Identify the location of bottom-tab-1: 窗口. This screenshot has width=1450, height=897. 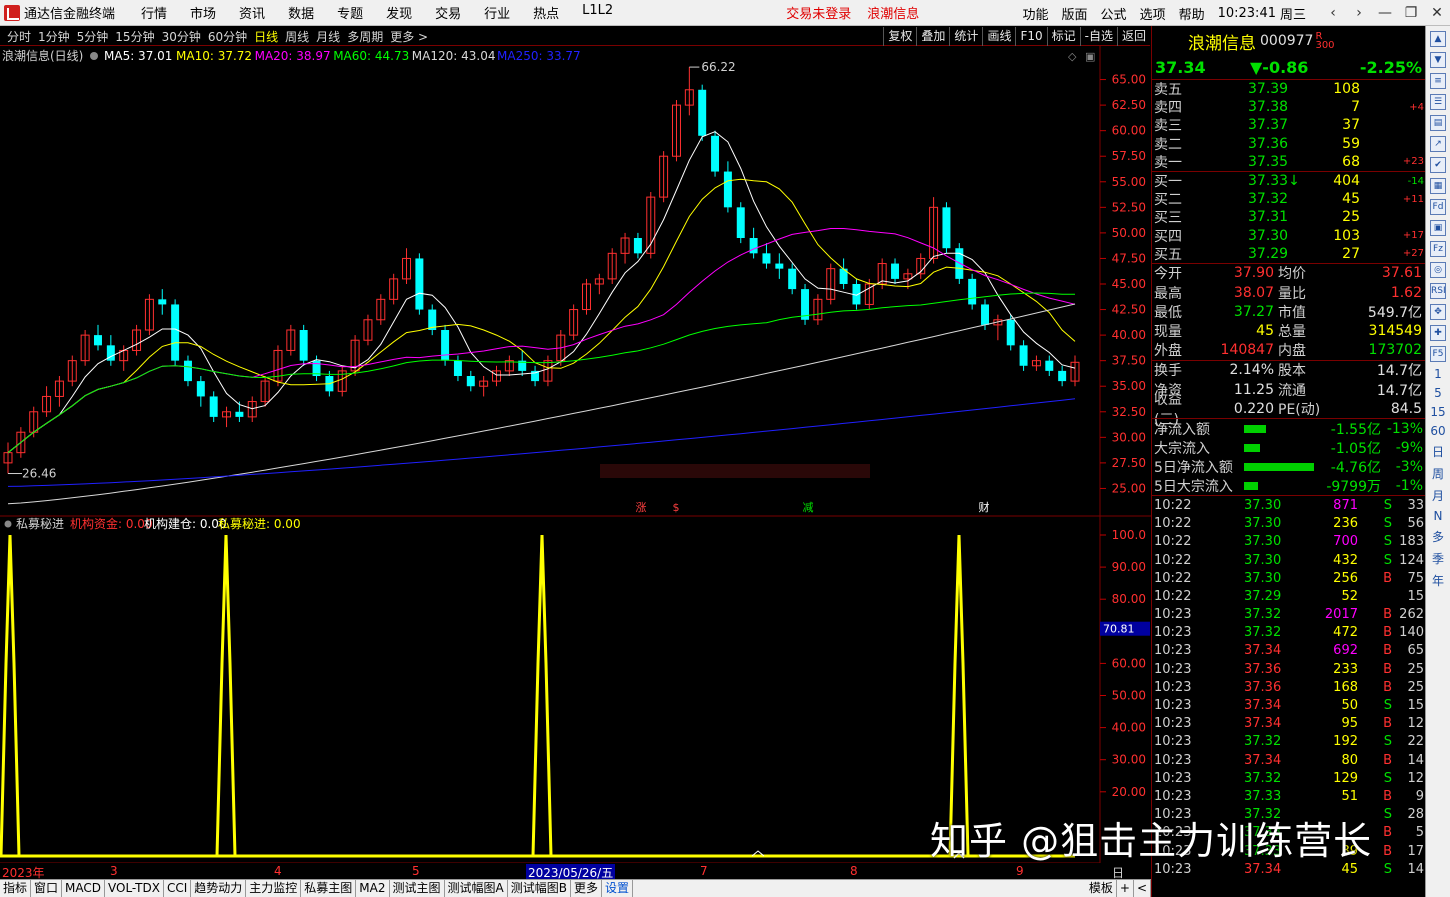
(47, 888).